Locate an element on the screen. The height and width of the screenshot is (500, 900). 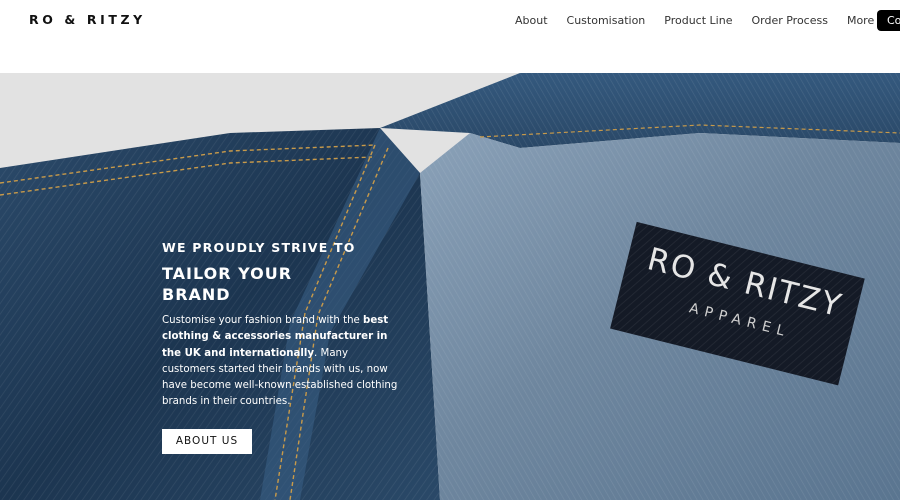
about-us-button: ABOUT US is located at coordinates (207, 441).